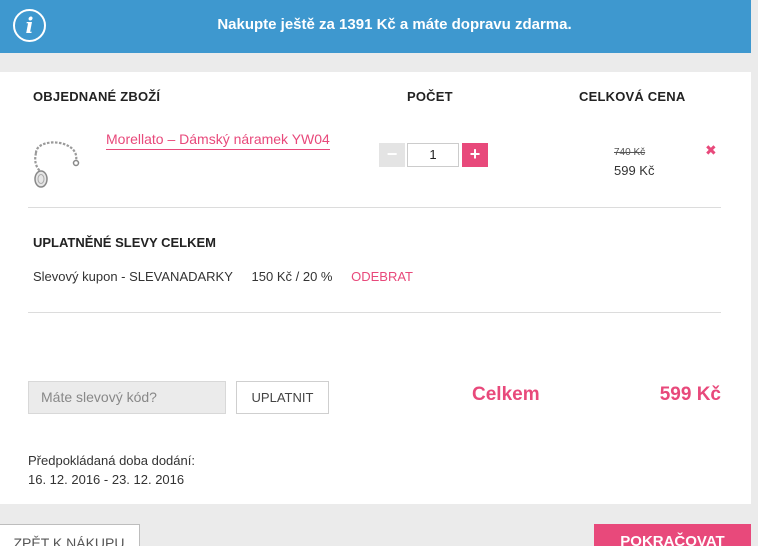  What do you see at coordinates (634, 170) in the screenshot?
I see `item-price: 599 Kč` at bounding box center [634, 170].